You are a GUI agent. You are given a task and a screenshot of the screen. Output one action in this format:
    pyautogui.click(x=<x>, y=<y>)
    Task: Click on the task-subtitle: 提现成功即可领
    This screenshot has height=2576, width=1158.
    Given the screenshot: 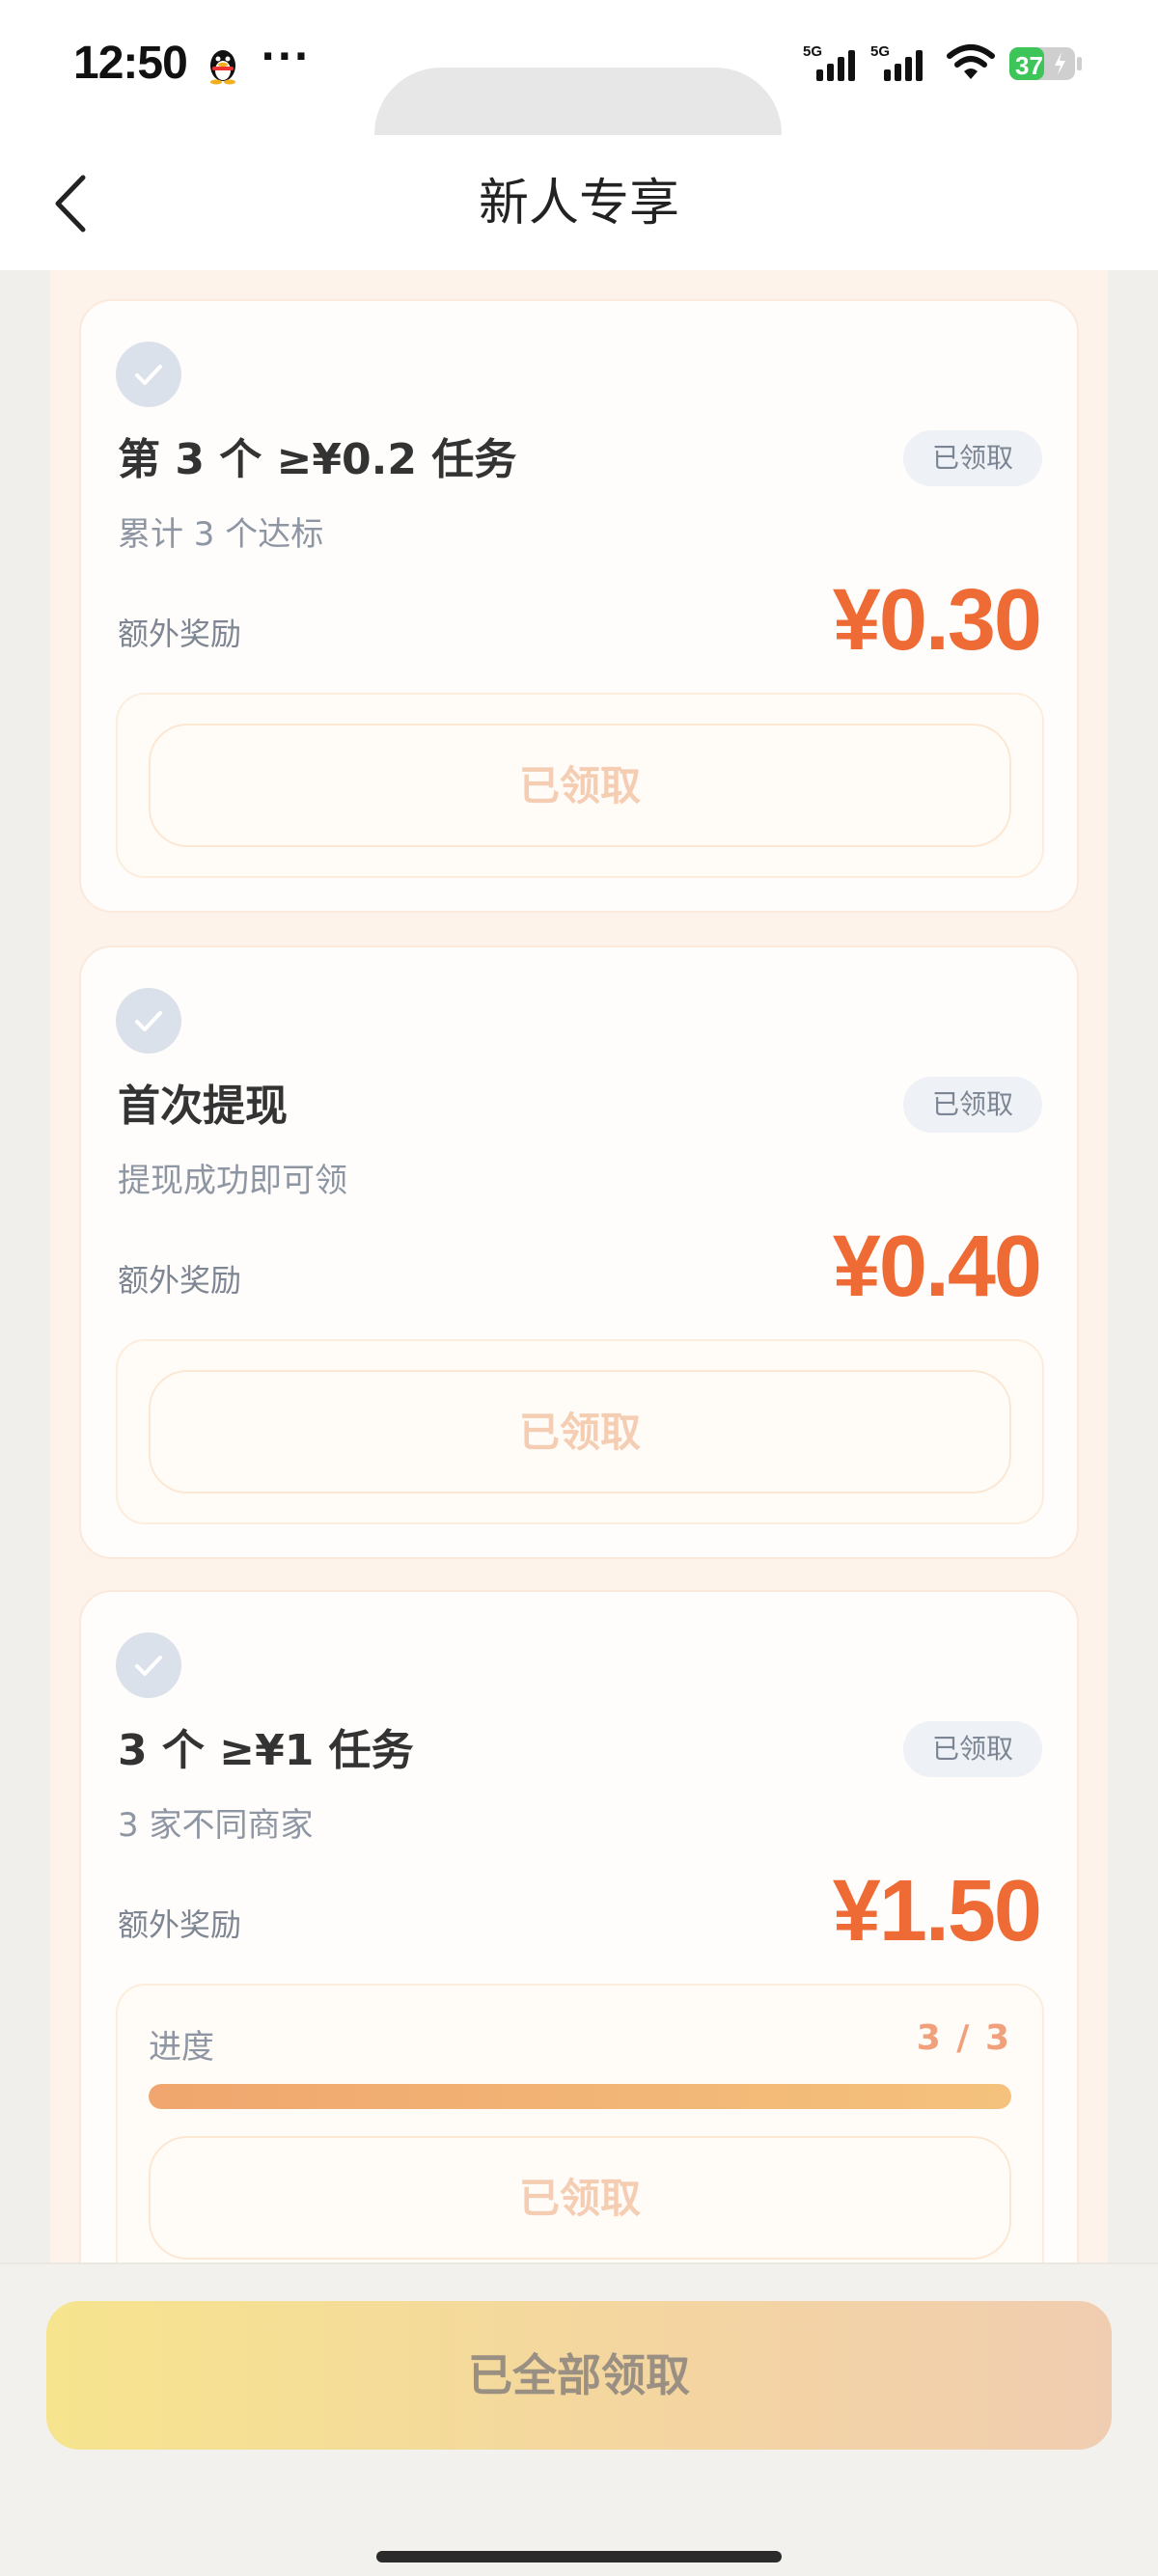 What is the action you would take?
    pyautogui.click(x=232, y=1181)
    